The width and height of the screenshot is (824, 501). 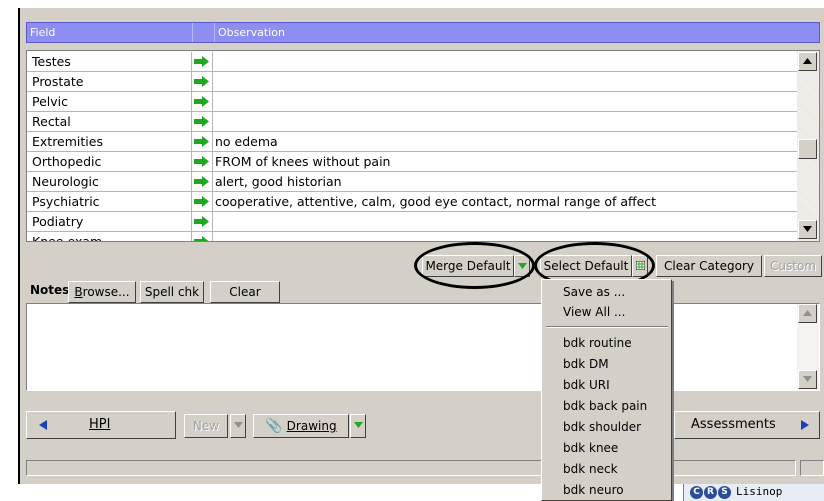 I want to click on drawing-dropdown, so click(x=358, y=426).